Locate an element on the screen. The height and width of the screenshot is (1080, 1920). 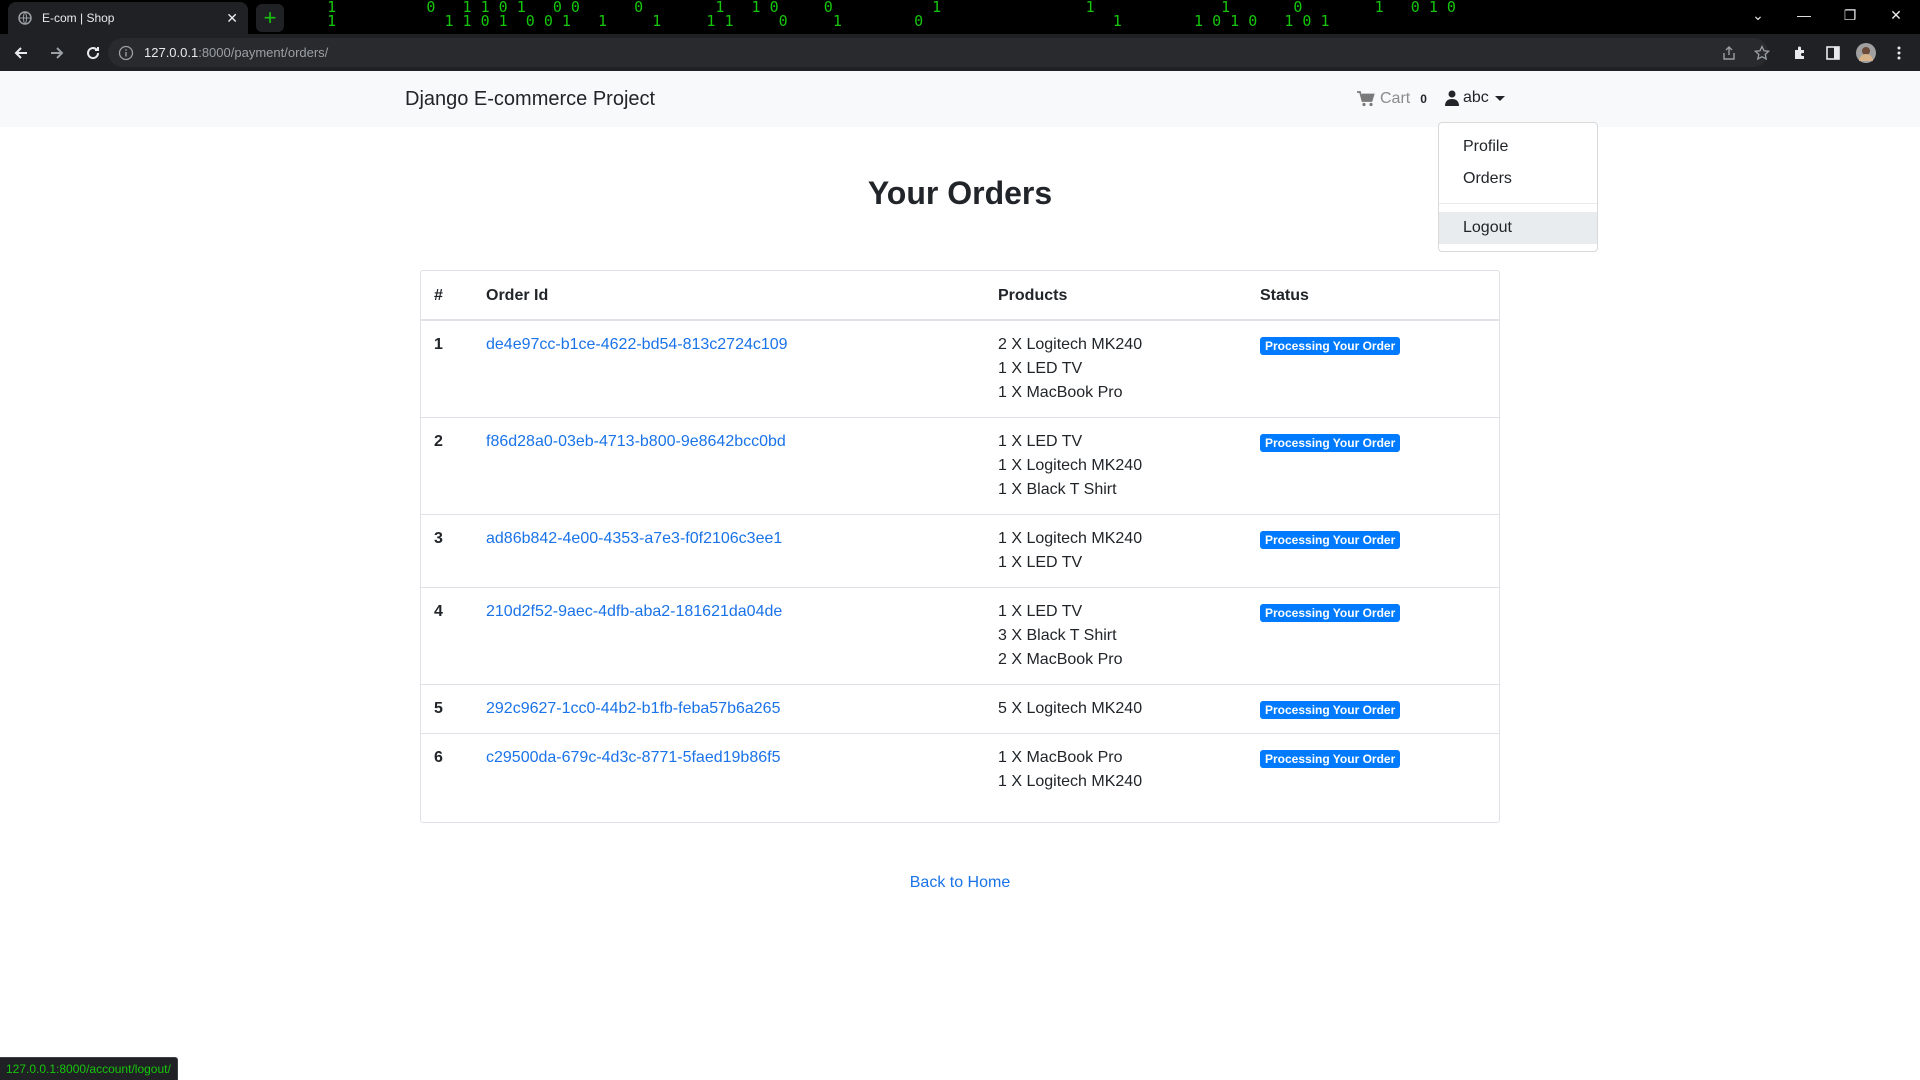
cart-label: Cart is located at coordinates (1395, 98).